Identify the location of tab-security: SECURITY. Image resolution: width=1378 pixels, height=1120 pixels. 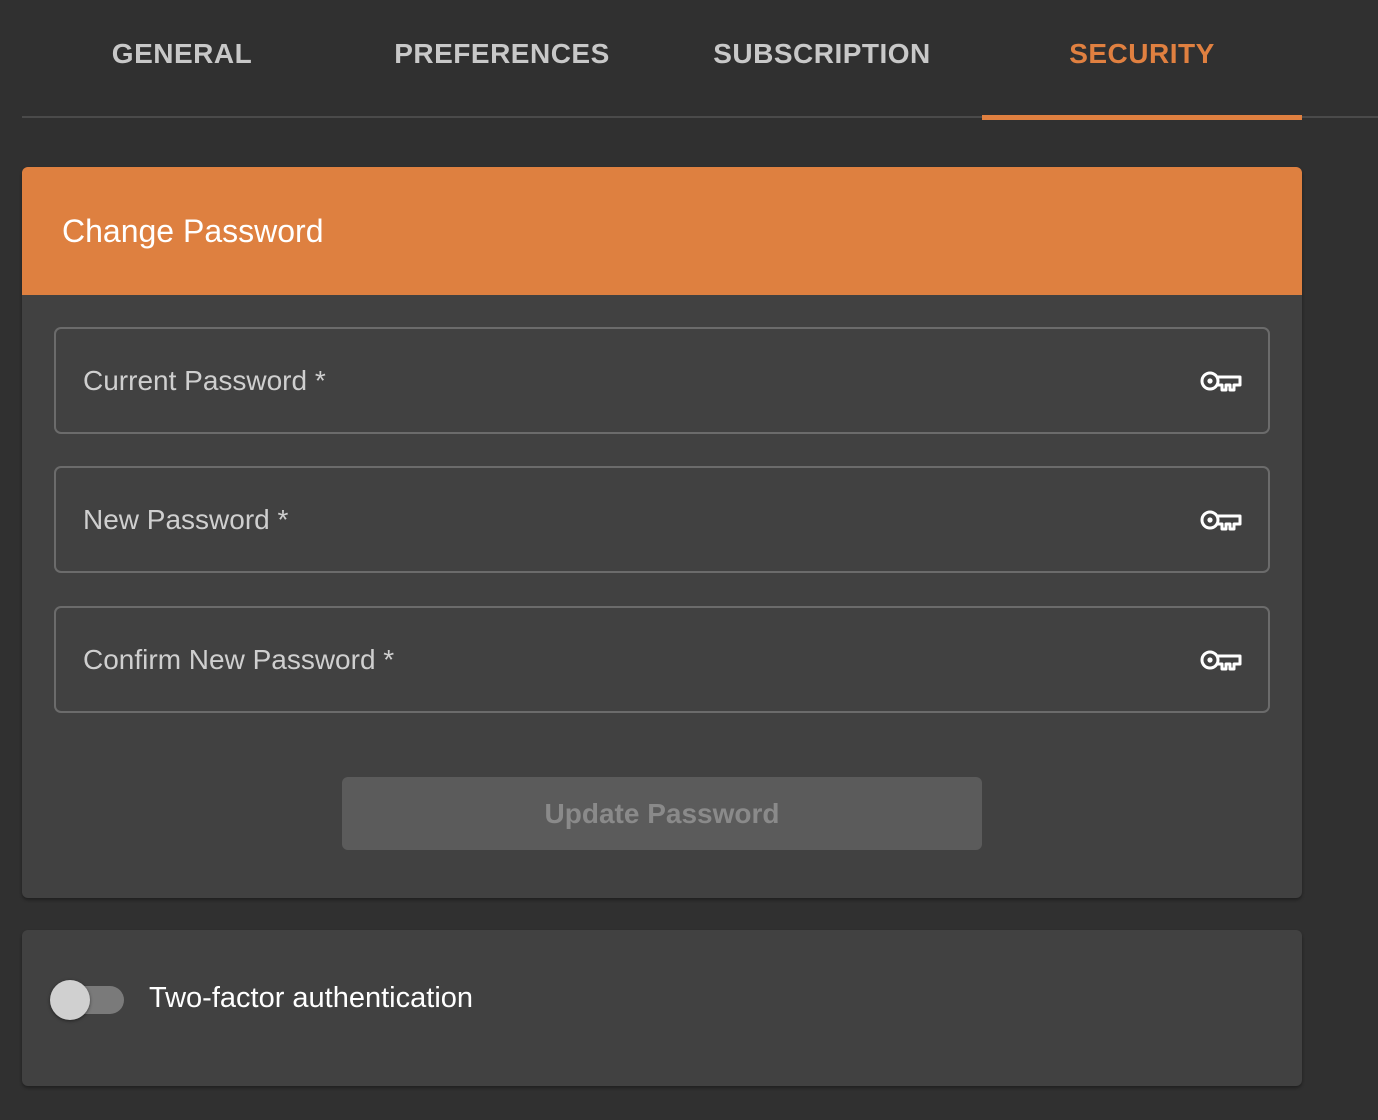
(1142, 60).